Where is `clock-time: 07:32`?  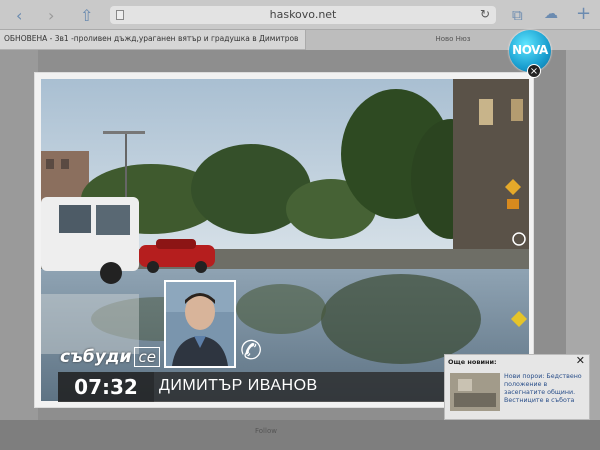 clock-time: 07:32 is located at coordinates (106, 387).